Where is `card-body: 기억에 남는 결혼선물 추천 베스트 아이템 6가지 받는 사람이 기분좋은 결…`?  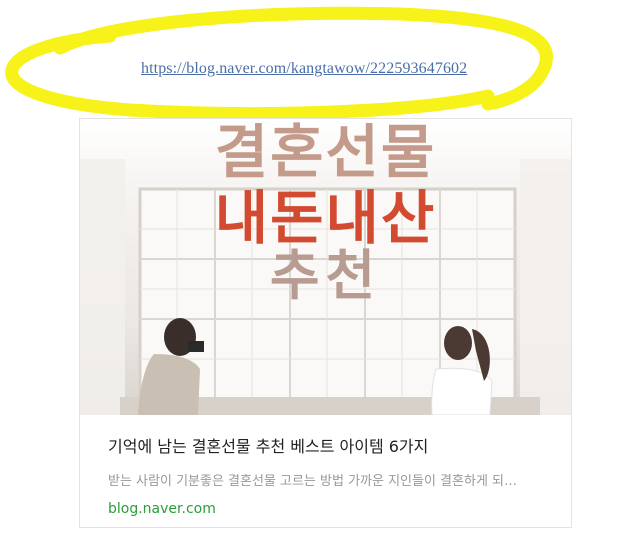
card-body: 기억에 남는 결혼선물 추천 베스트 아이템 6가지 받는 사람이 기분좋은 결… is located at coordinates (328, 475).